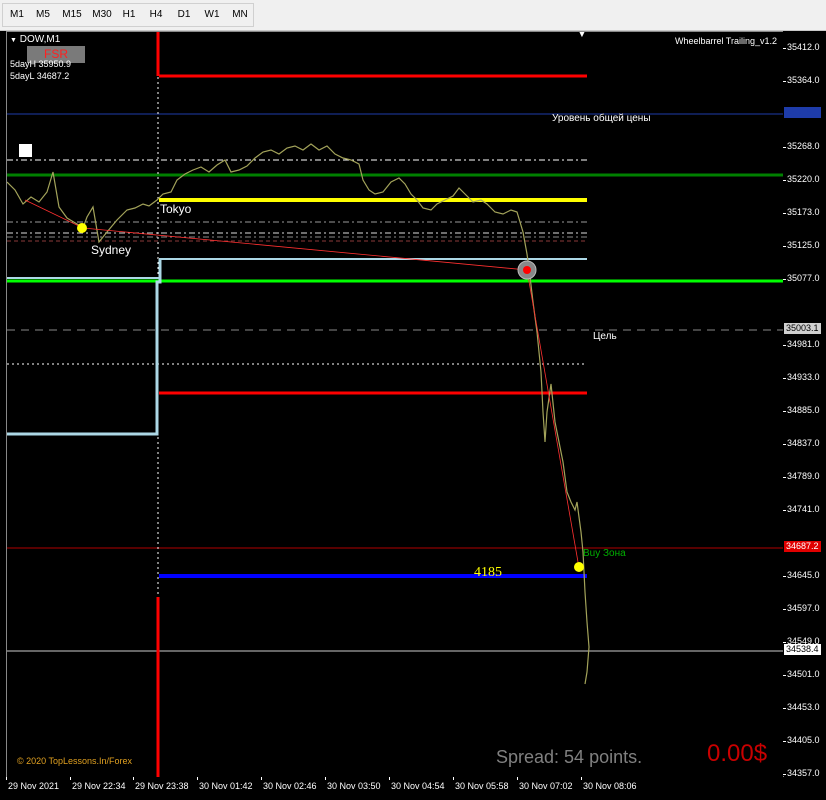 Image resolution: width=826 pixels, height=800 pixels. What do you see at coordinates (546, 786) in the screenshot?
I see `time-tick: 30 Nov 07:02` at bounding box center [546, 786].